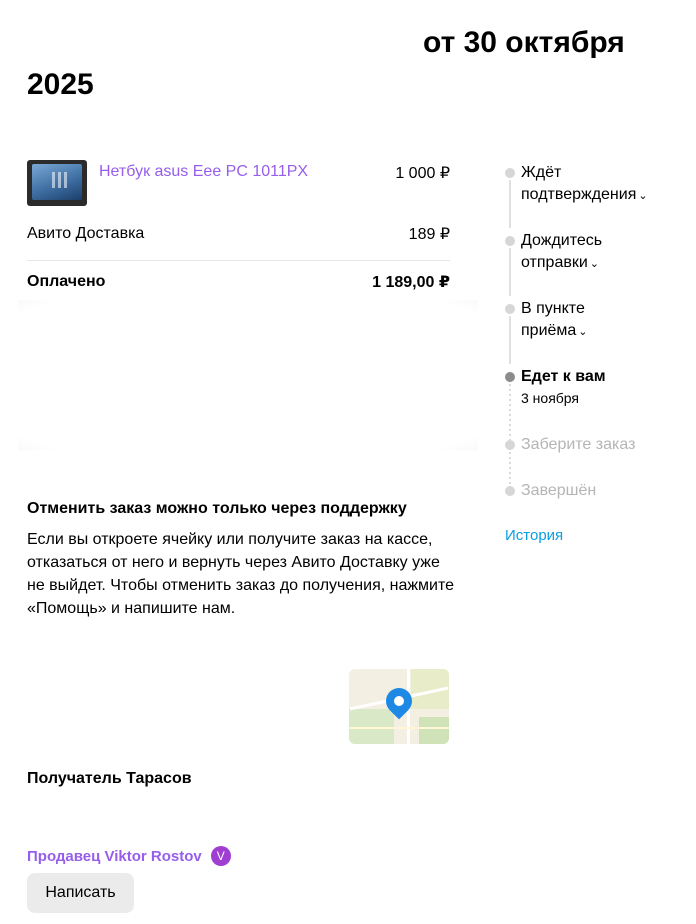 The width and height of the screenshot is (696, 924). What do you see at coordinates (109, 778) in the screenshot?
I see `recipient-label: Получатель Тарасов` at bounding box center [109, 778].